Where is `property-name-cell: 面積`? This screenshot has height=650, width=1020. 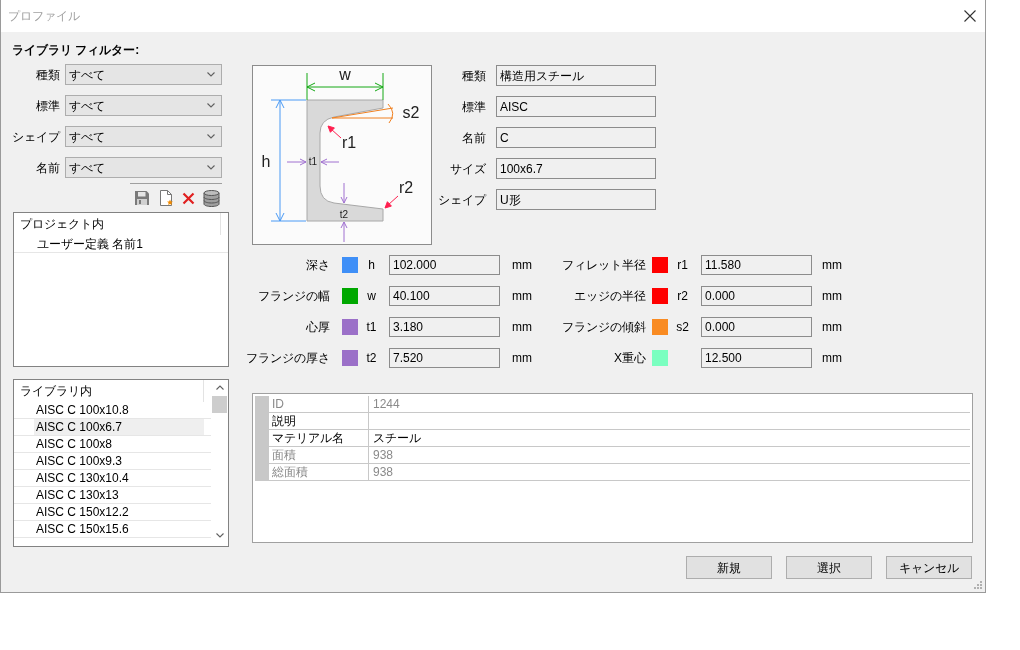
property-name-cell: 面積 is located at coordinates (319, 455).